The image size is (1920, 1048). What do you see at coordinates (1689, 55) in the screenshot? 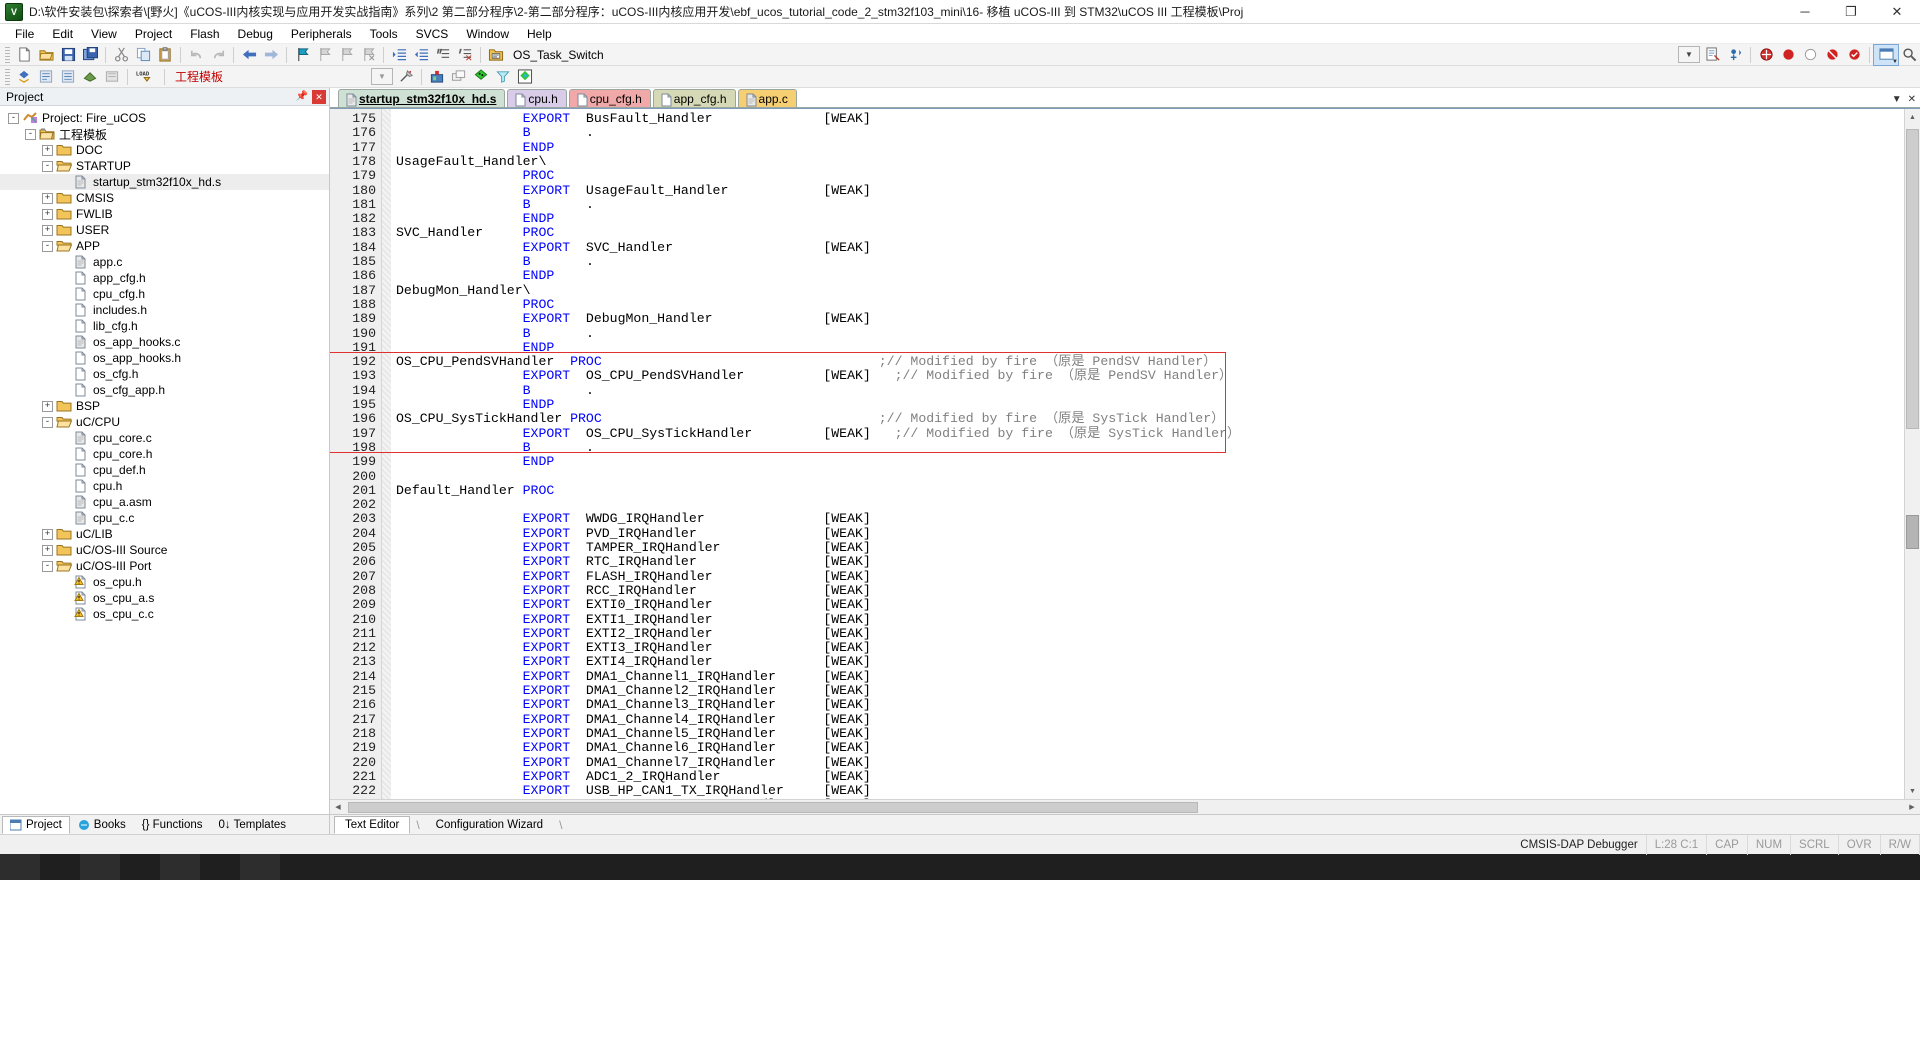
I see `target-dropdown-icon: ▼` at bounding box center [1689, 55].